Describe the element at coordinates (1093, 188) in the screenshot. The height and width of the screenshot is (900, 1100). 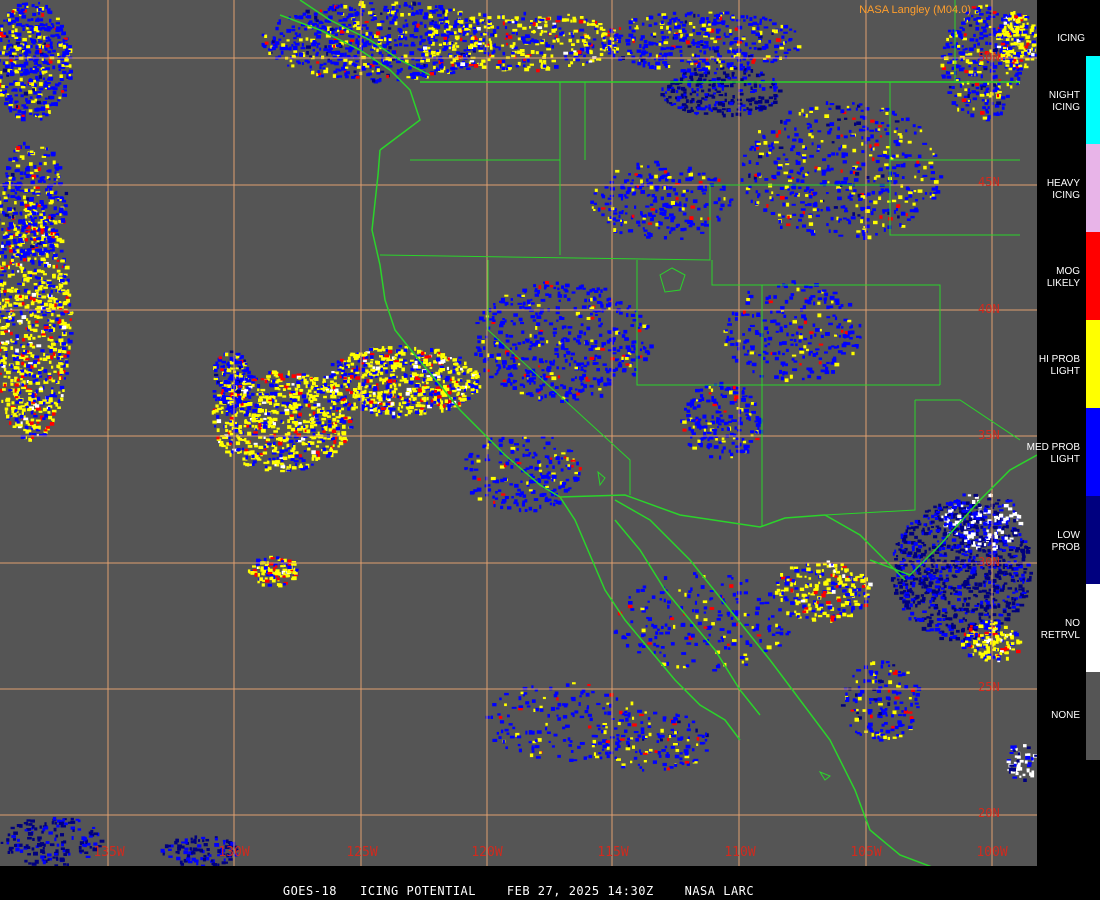
I see `legend-swatch-heavy-icing` at that location.